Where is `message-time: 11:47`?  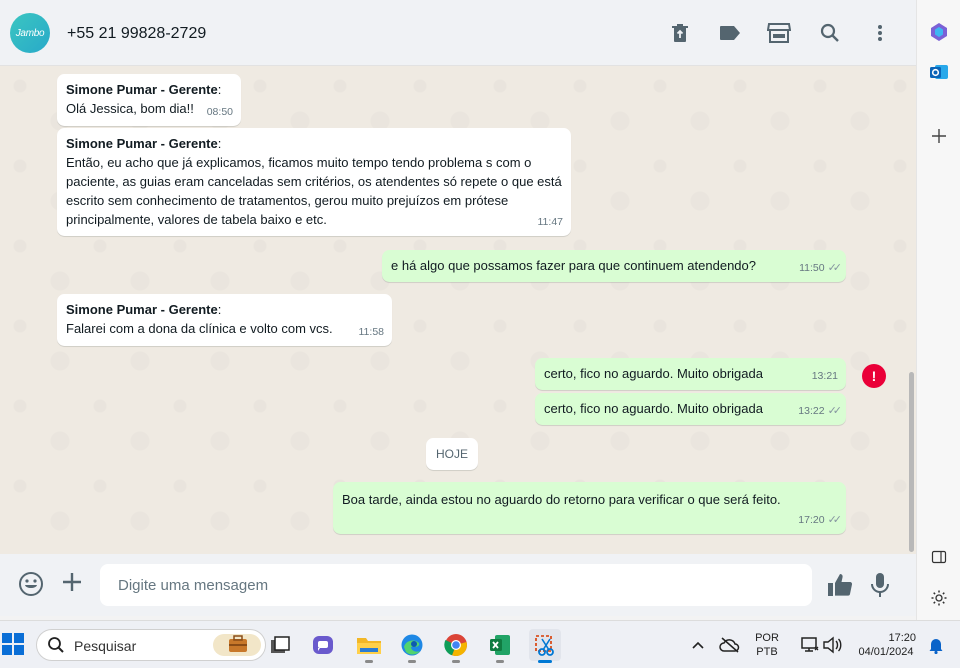
message-time: 11:47 is located at coordinates (550, 222).